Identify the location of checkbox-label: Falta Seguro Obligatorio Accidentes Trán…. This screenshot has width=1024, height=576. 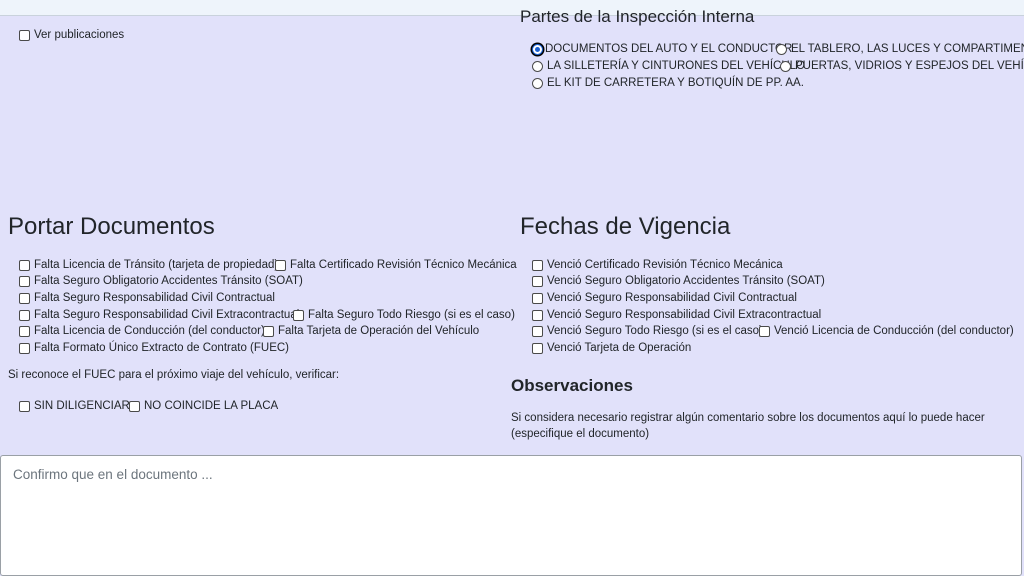
(168, 281).